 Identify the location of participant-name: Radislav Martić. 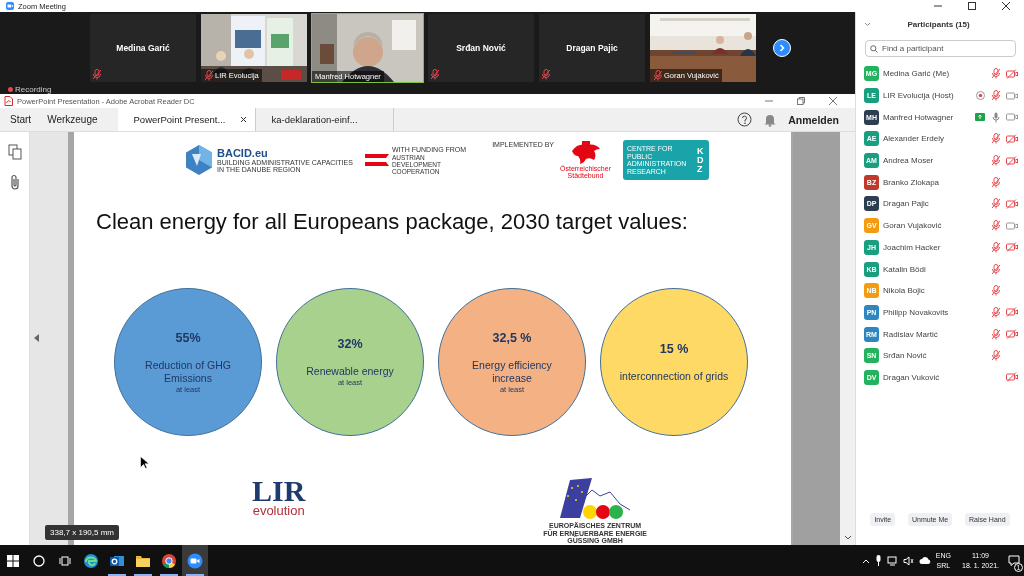
(926, 334).